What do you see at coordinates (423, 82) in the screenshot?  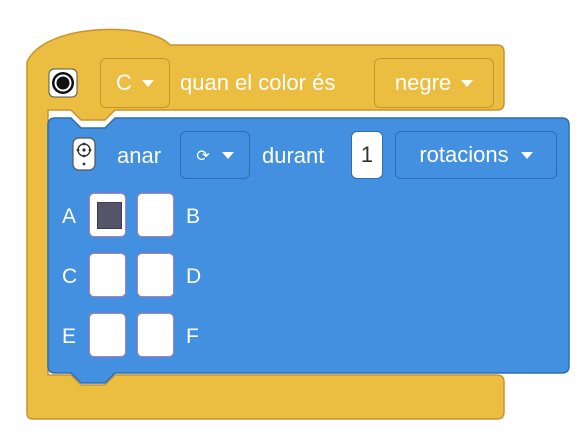 I see `color-dropdown-value: negre` at bounding box center [423, 82].